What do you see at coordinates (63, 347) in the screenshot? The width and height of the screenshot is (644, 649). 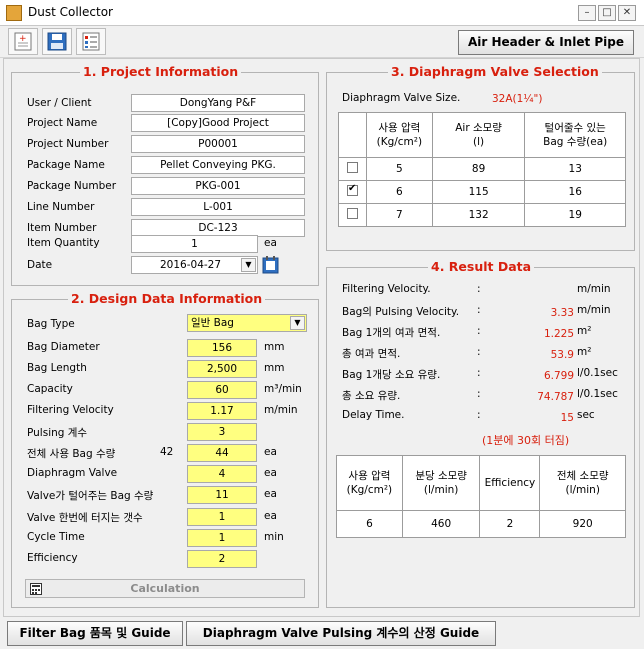 I see `design-row-label: Bag Diameter` at bounding box center [63, 347].